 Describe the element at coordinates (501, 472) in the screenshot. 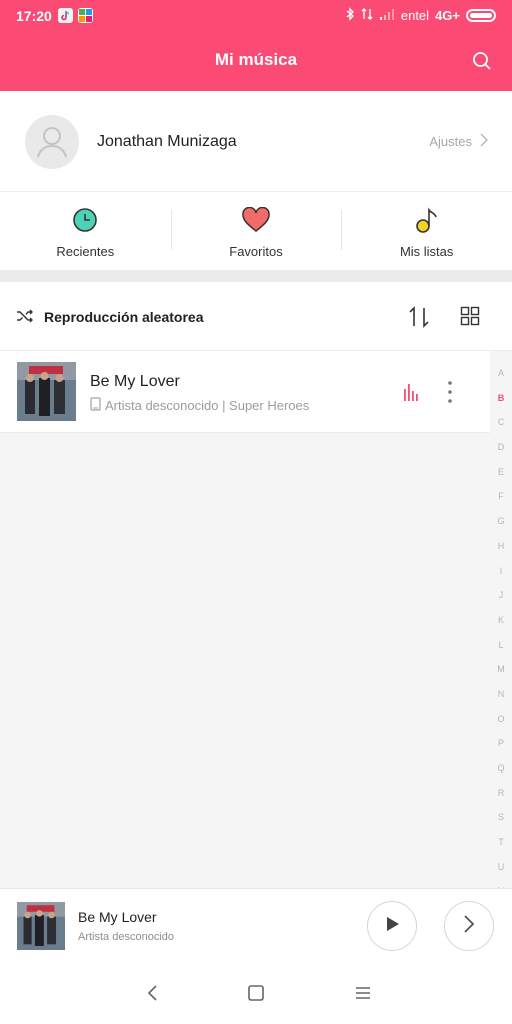

I see `alphabet-letter: E` at that location.